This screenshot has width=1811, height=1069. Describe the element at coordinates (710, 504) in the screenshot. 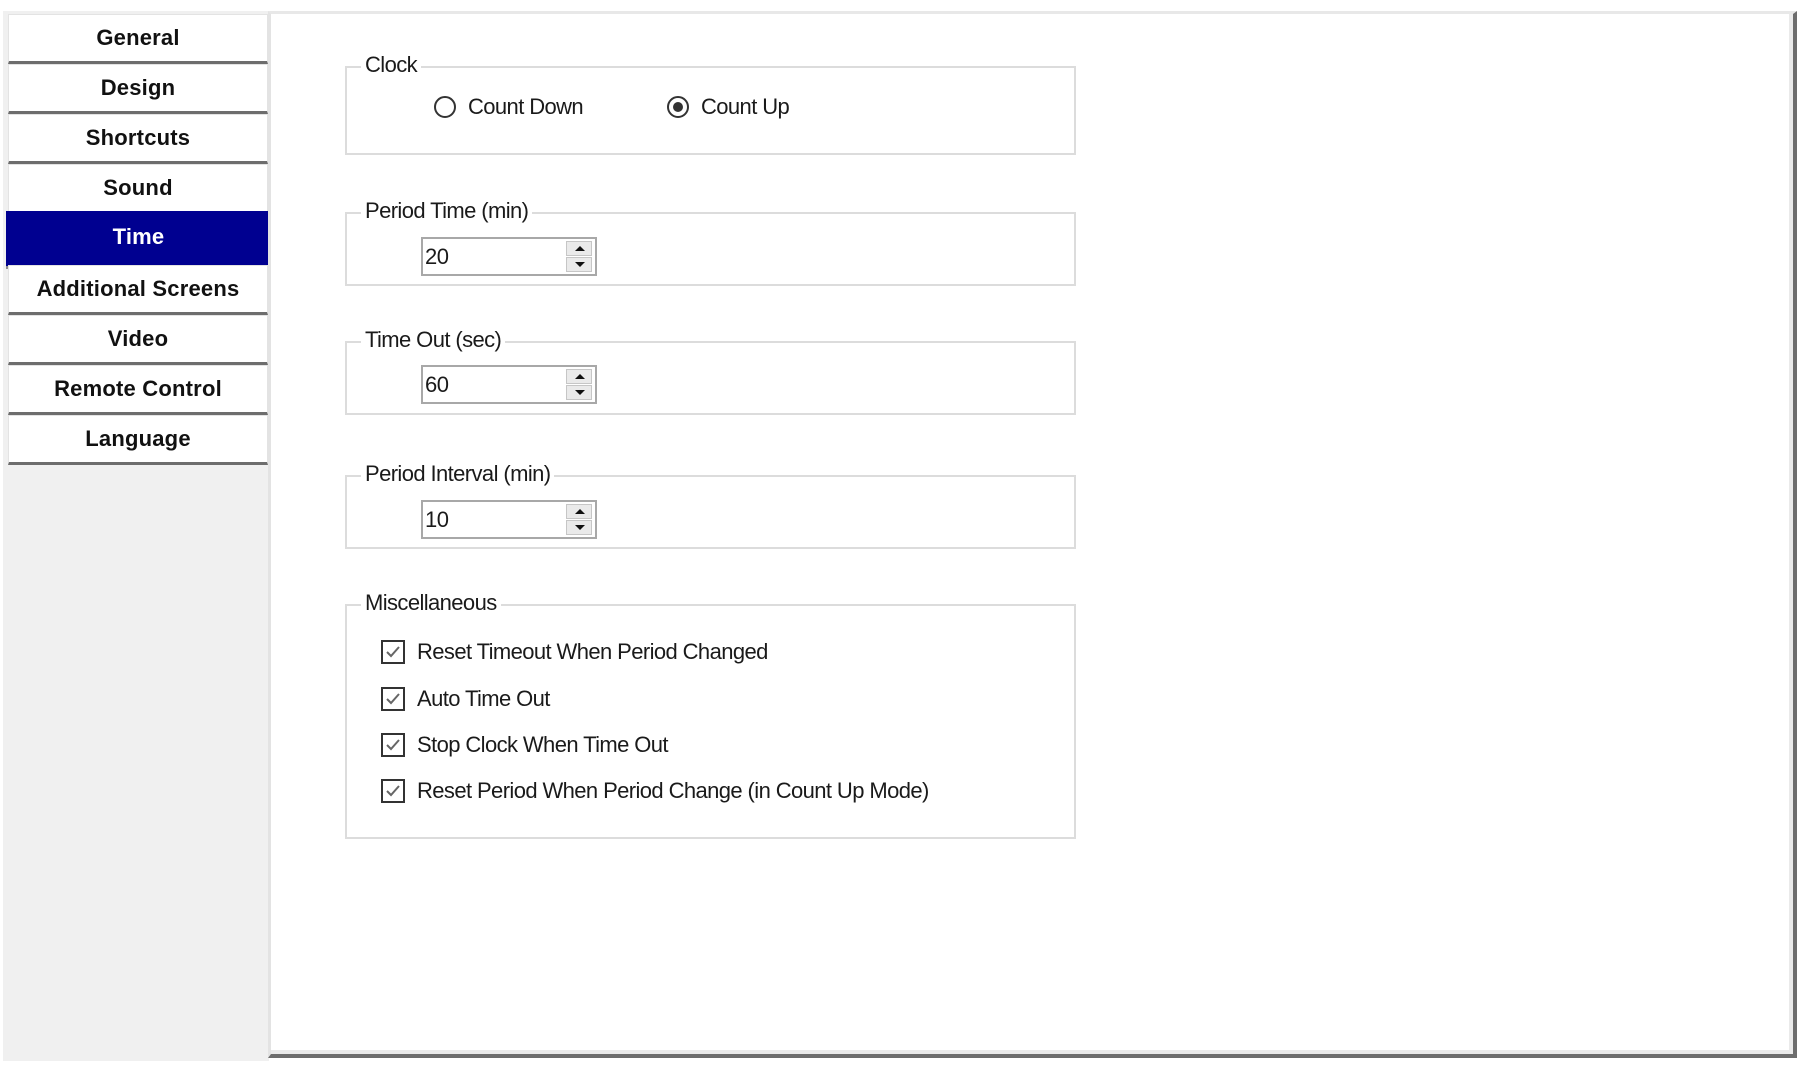

I see `period-interval-group: Period Interval (min)` at that location.